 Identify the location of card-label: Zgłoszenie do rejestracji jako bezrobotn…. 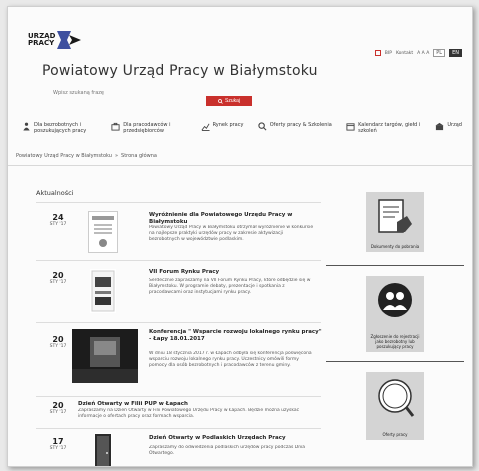
(395, 341).